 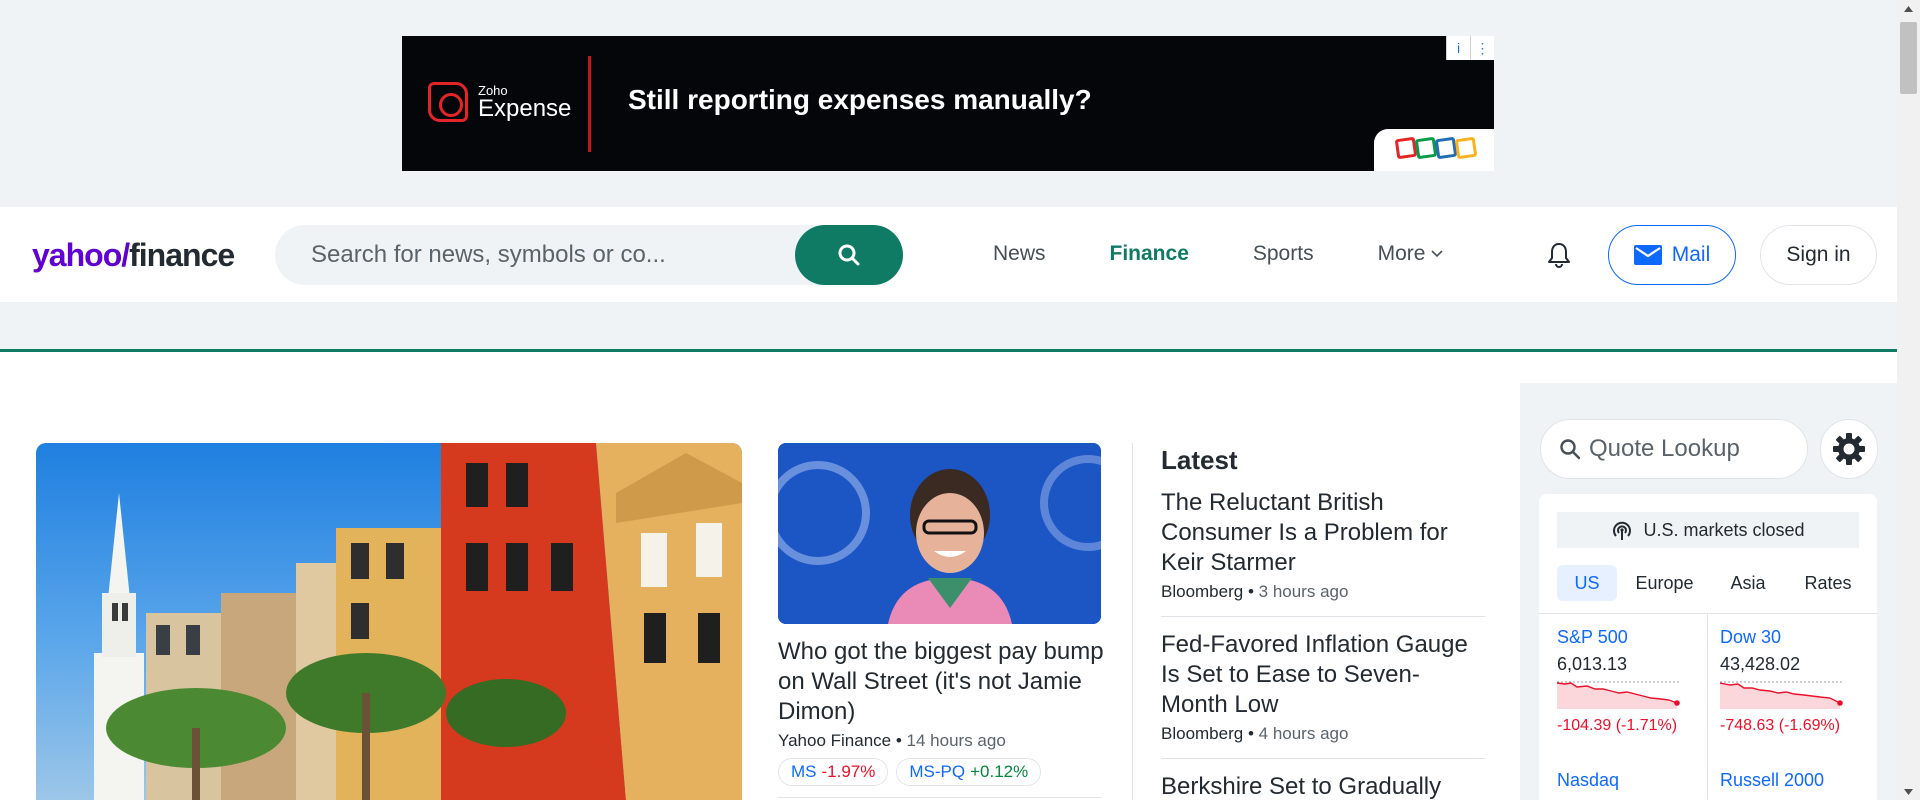 I want to click on quote-lookup-bar, so click(x=1674, y=449).